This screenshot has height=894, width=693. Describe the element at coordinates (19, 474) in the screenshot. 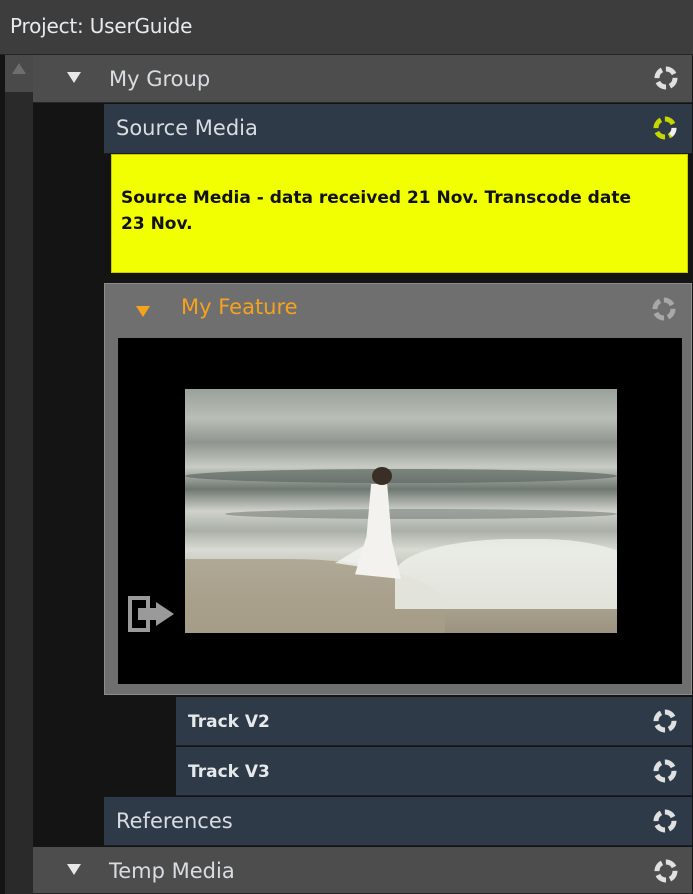

I see `scrollbar-track` at that location.